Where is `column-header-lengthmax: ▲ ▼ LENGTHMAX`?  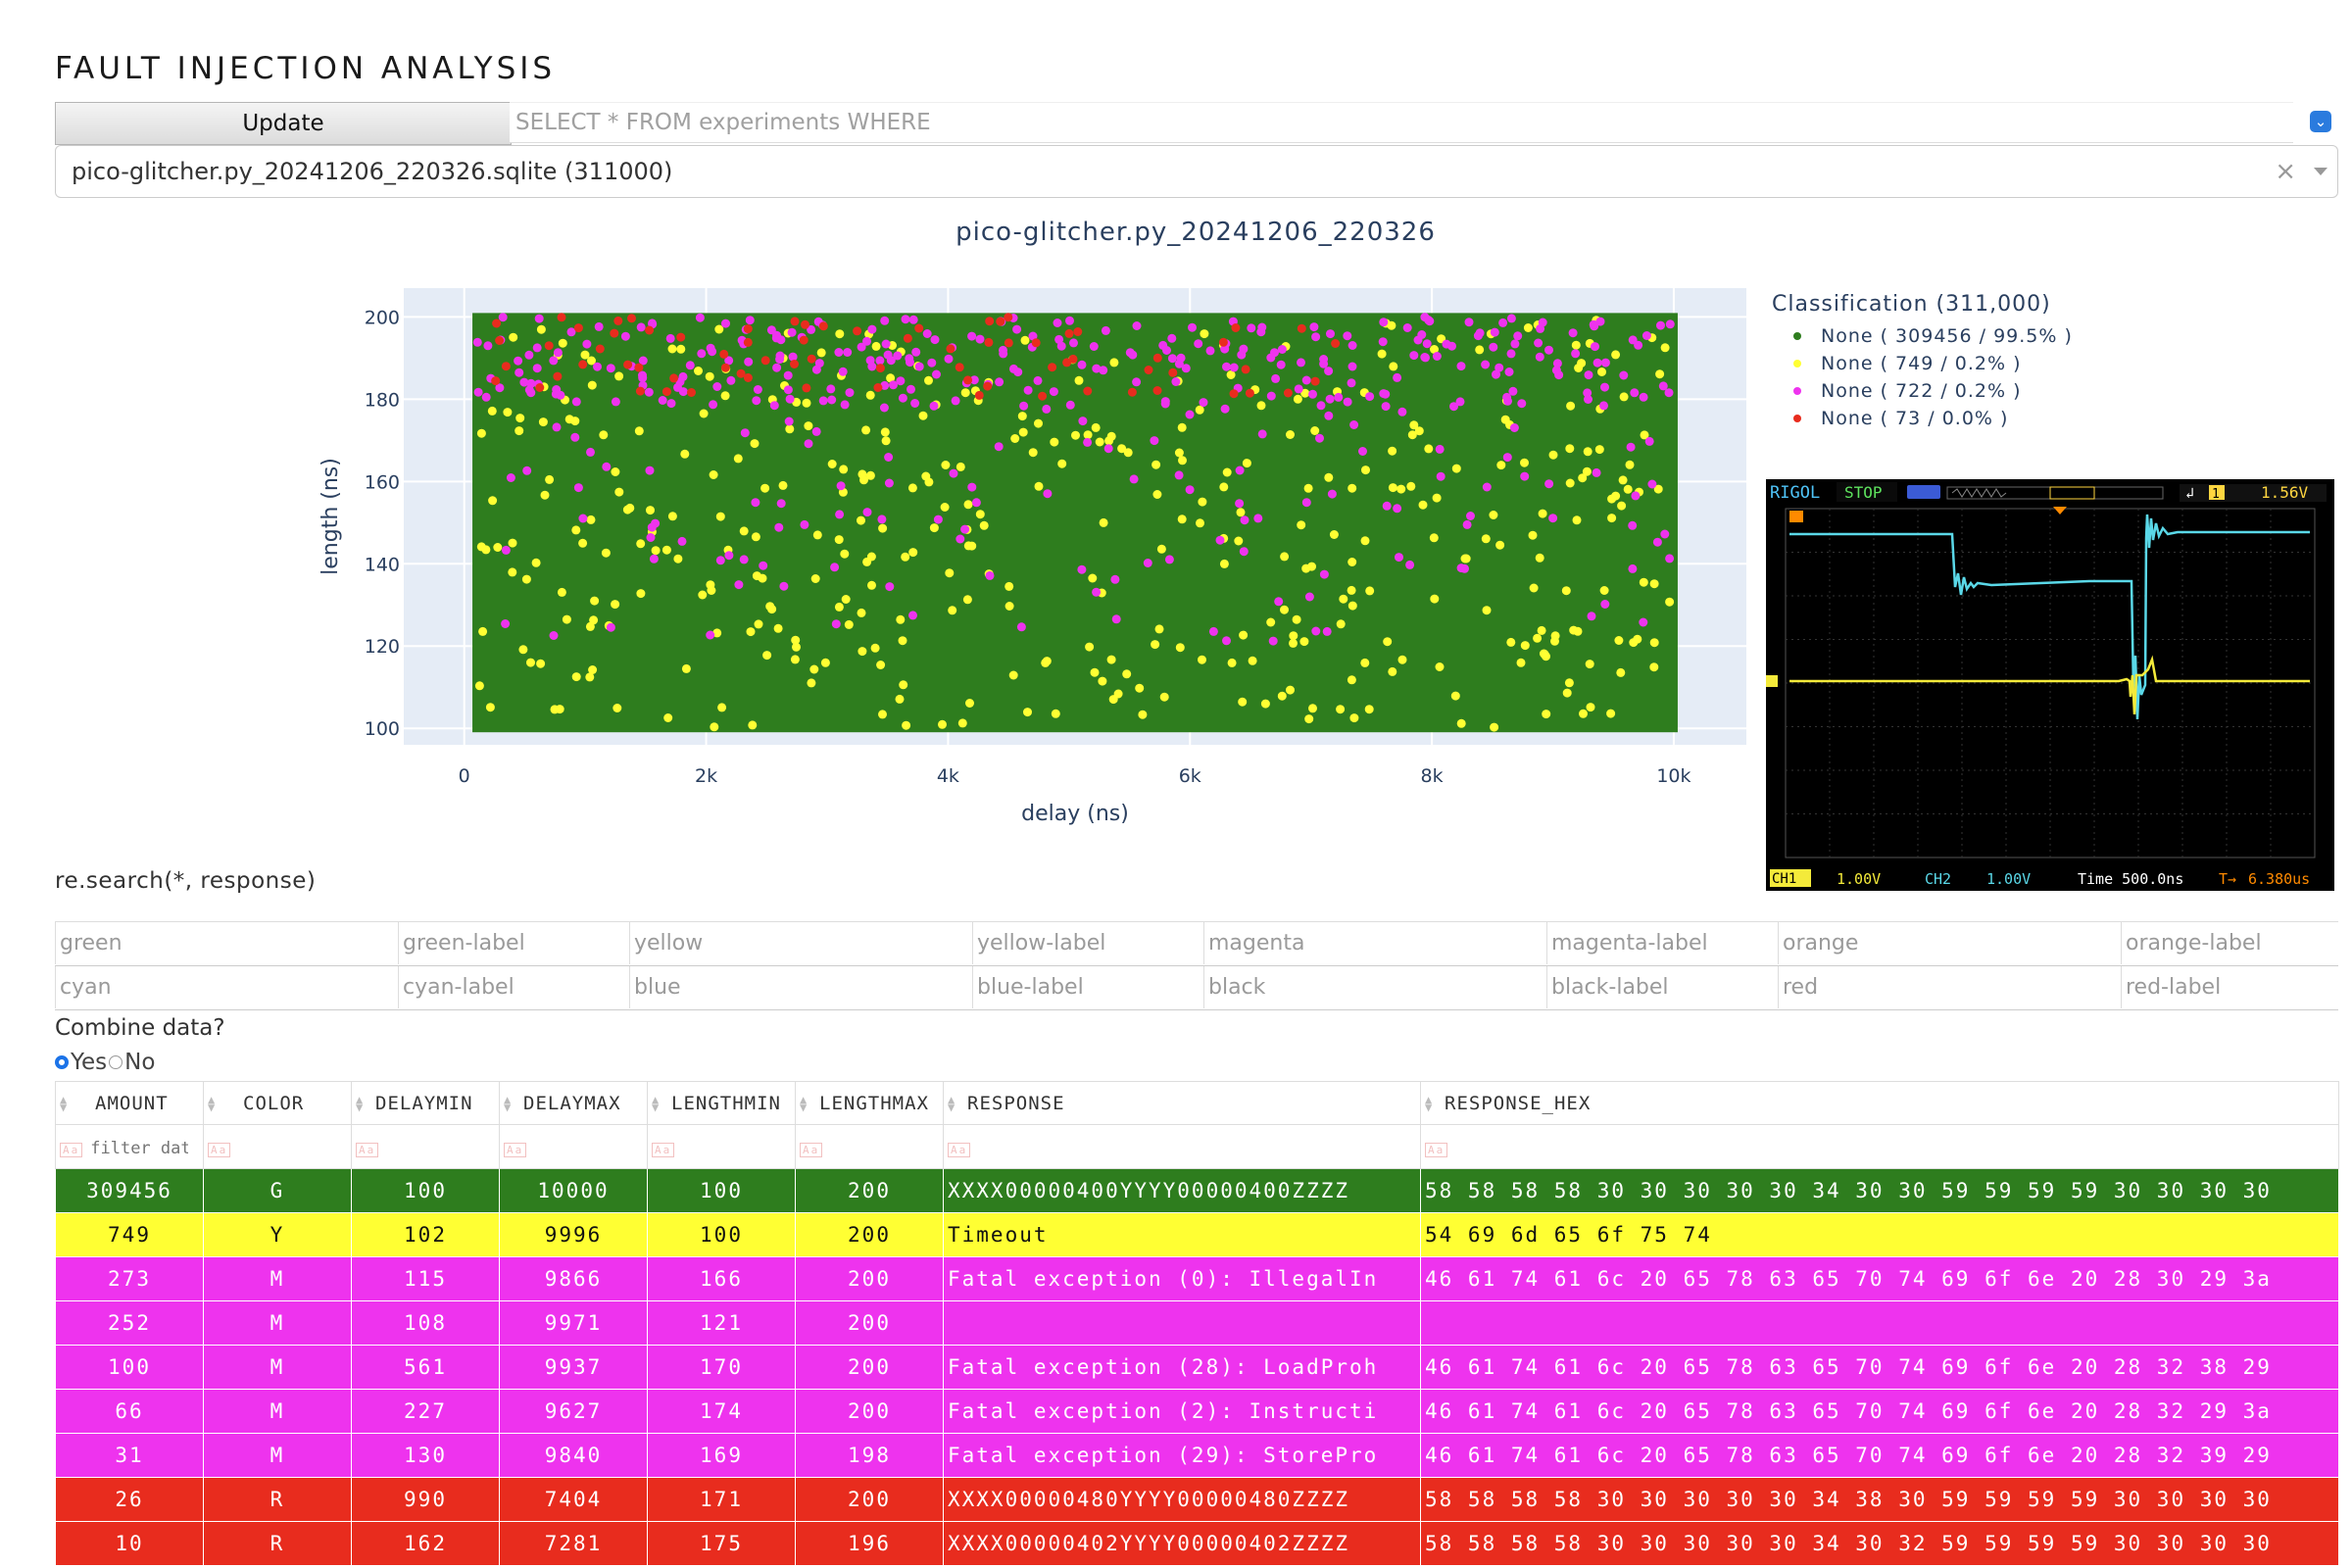
column-header-lengthmax: ▲ ▼ LENGTHMAX is located at coordinates (869, 1103).